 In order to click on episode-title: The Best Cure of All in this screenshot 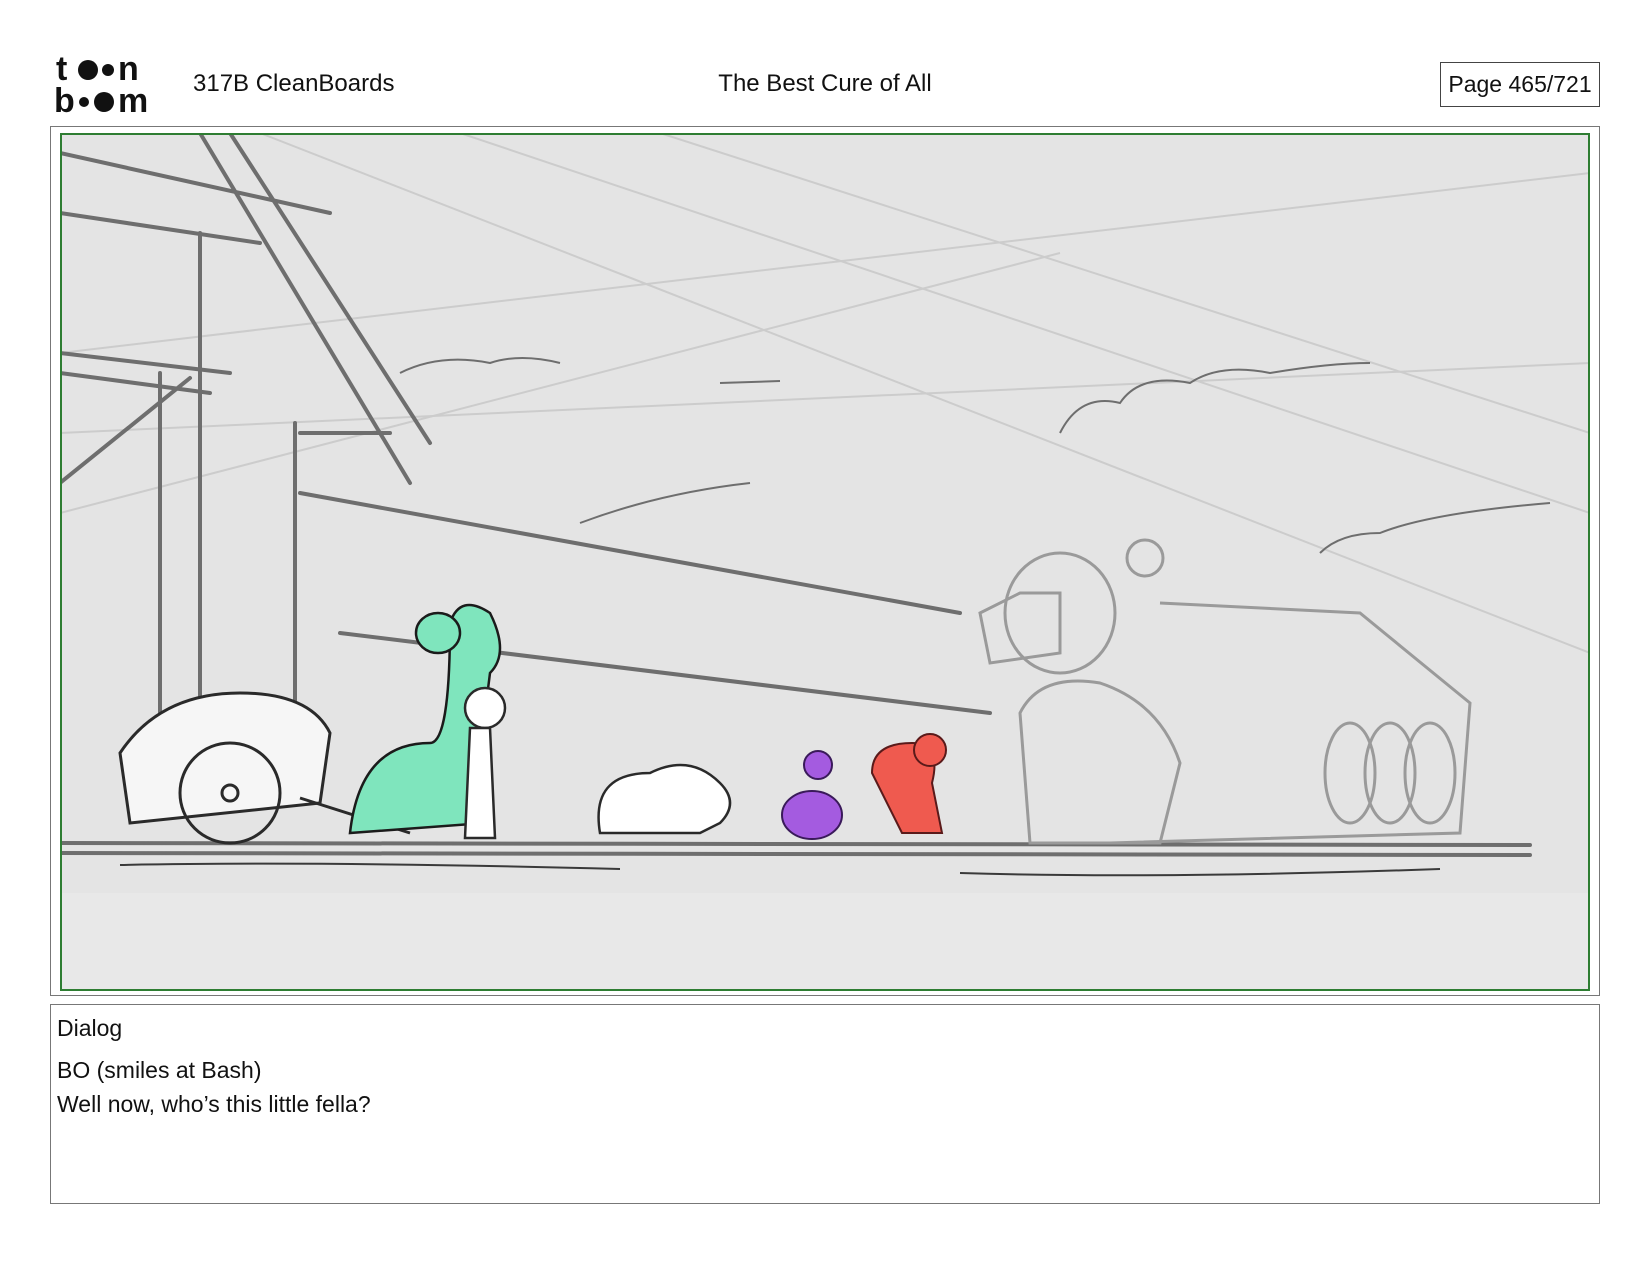, I will do `click(825, 83)`.